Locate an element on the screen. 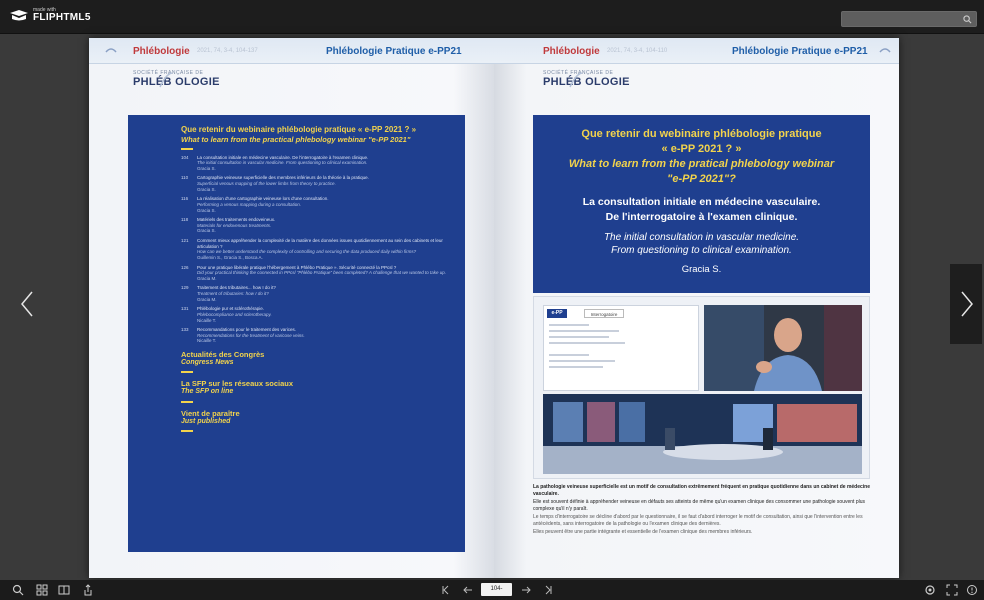 Image resolution: width=984 pixels, height=600 pixels. article-author: Gracia S. is located at coordinates (701, 269).